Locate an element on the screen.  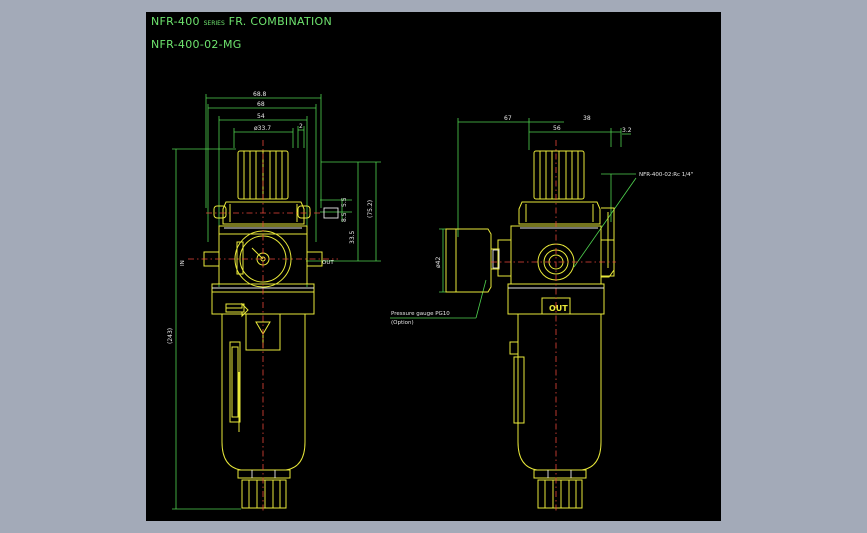
dim-3-2: 3.2 is located at coordinates (627, 130).